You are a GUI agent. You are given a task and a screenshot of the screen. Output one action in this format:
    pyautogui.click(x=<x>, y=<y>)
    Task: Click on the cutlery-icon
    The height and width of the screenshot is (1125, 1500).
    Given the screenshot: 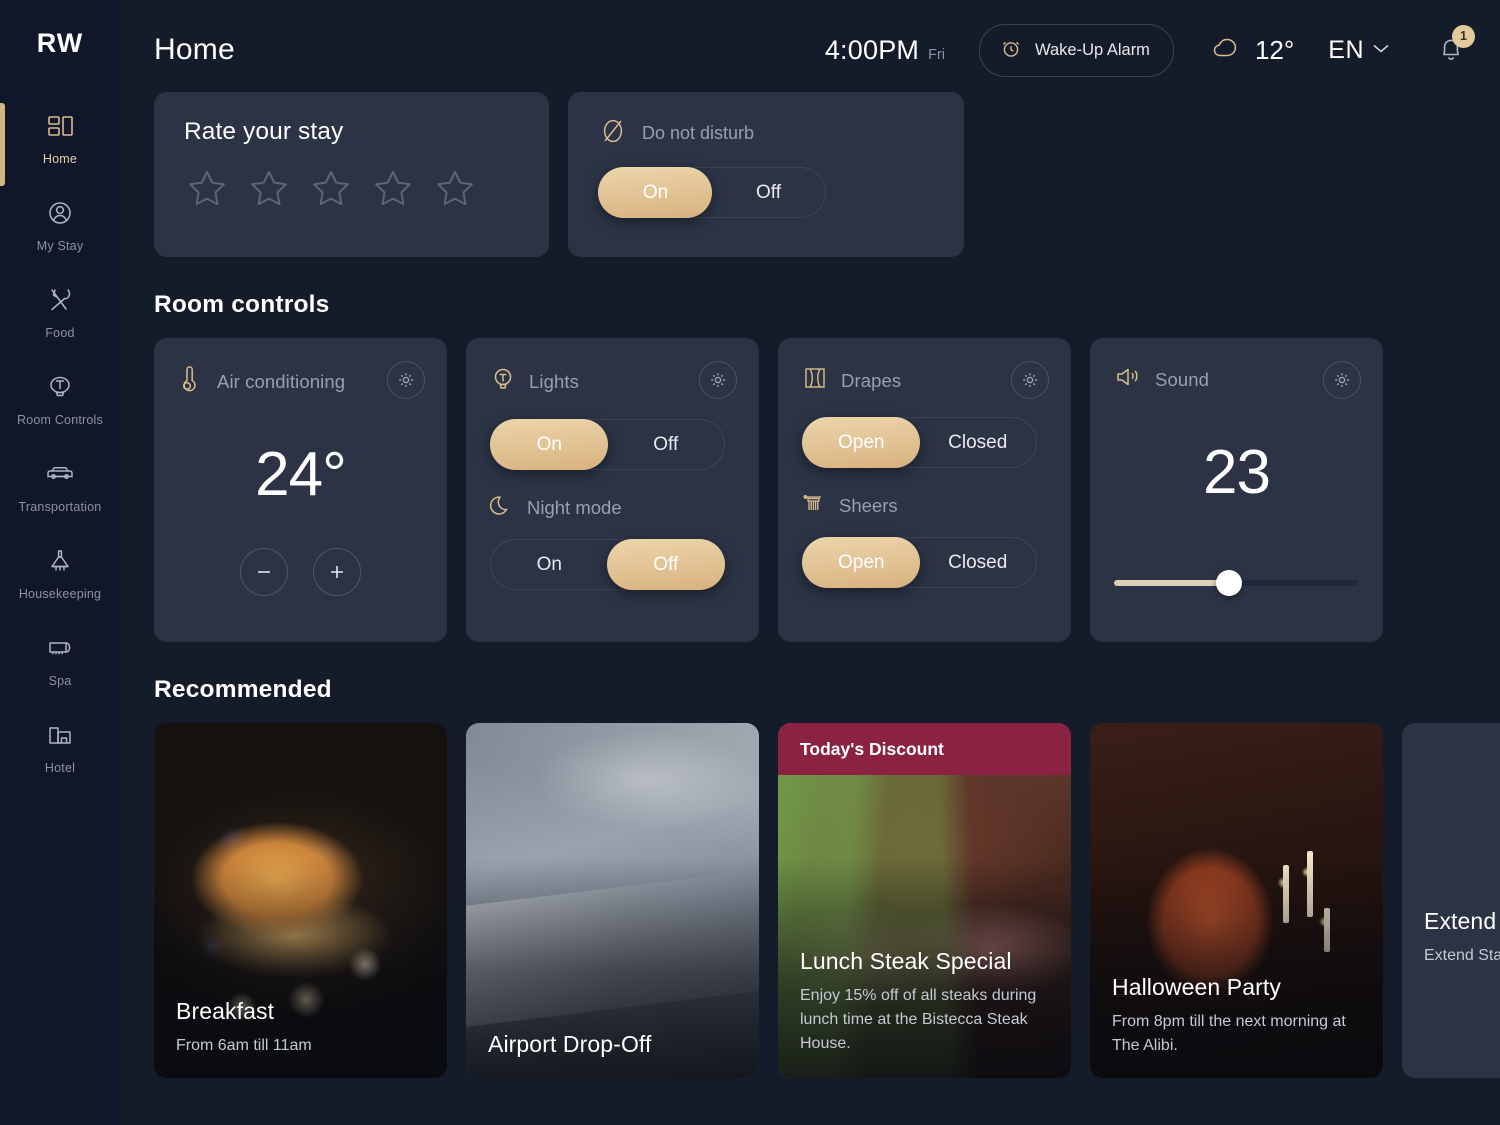 What is the action you would take?
    pyautogui.click(x=60, y=300)
    